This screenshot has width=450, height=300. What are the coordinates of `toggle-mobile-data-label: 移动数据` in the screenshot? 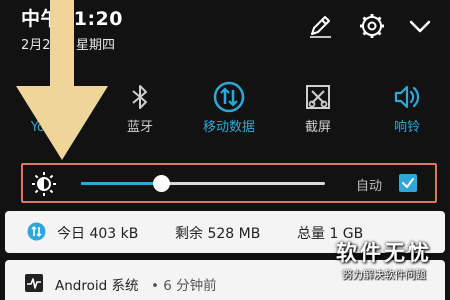 It's located at (228, 127).